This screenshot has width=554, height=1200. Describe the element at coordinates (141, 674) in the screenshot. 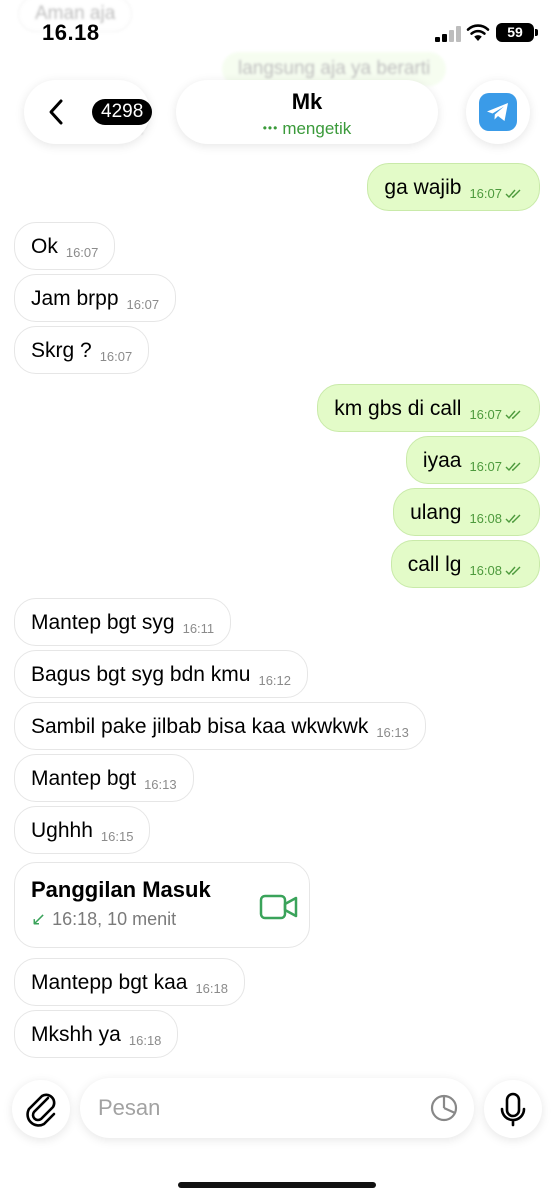

I see `message-text: Bagus bgt syg bdn kmu` at that location.